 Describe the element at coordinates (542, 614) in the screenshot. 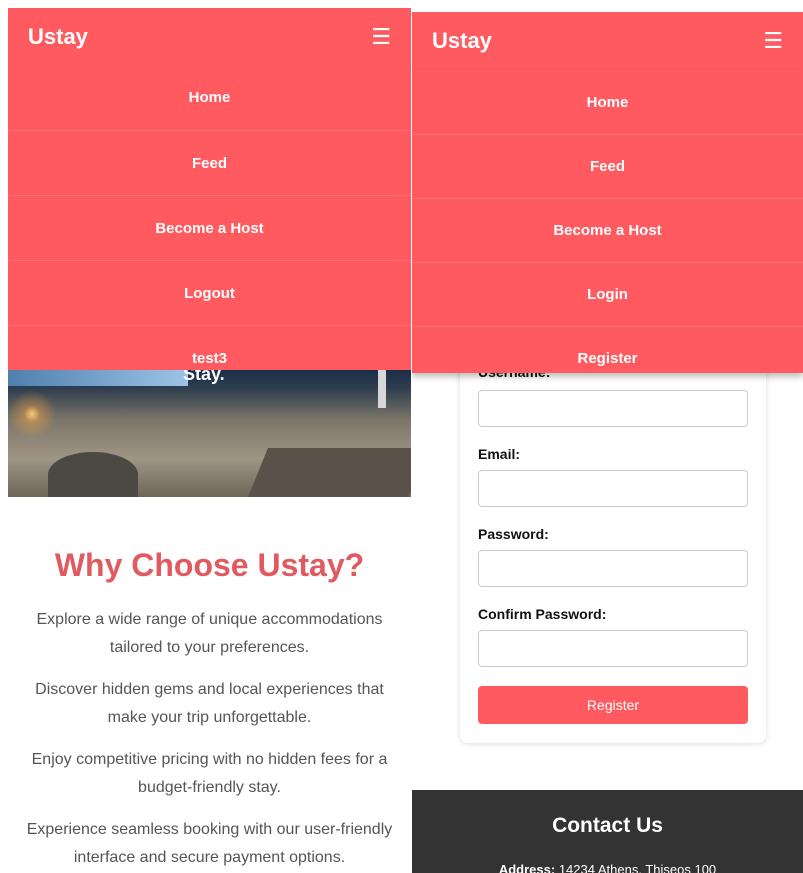

I see `confirm-password-label: Confirm Password:` at that location.